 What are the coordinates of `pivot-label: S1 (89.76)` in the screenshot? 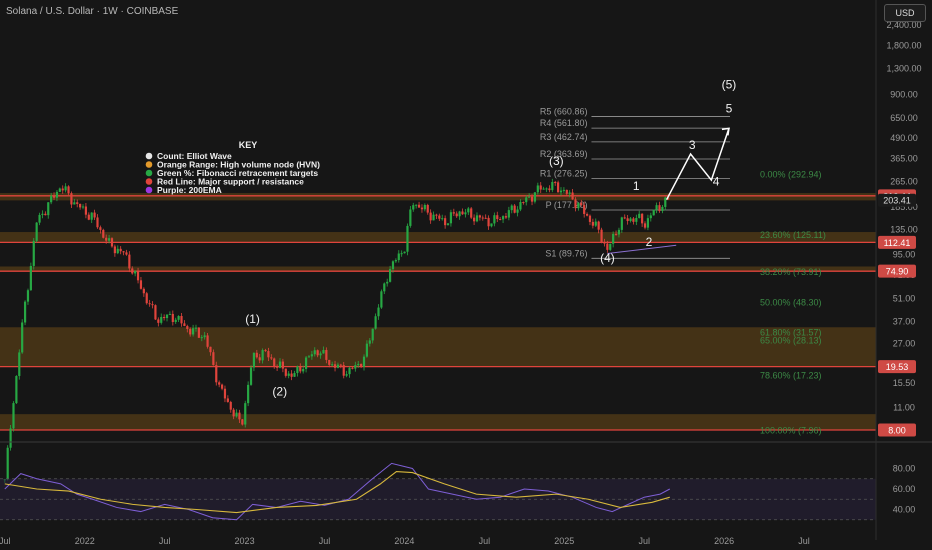 It's located at (566, 253).